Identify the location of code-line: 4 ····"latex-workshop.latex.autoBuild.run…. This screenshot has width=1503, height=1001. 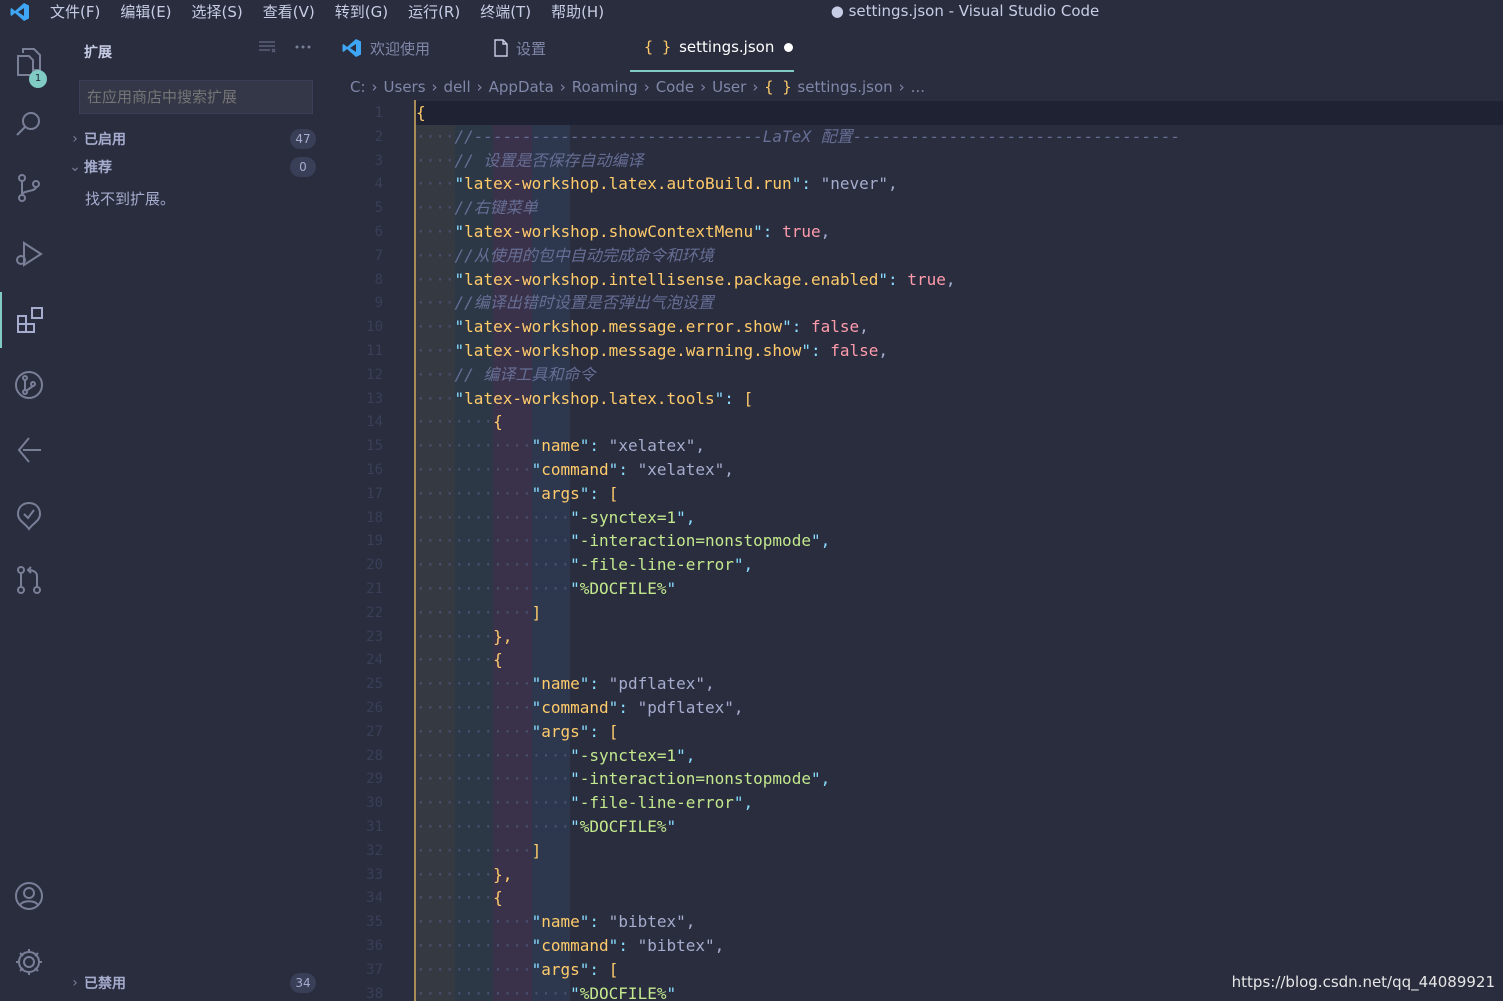
(917, 184).